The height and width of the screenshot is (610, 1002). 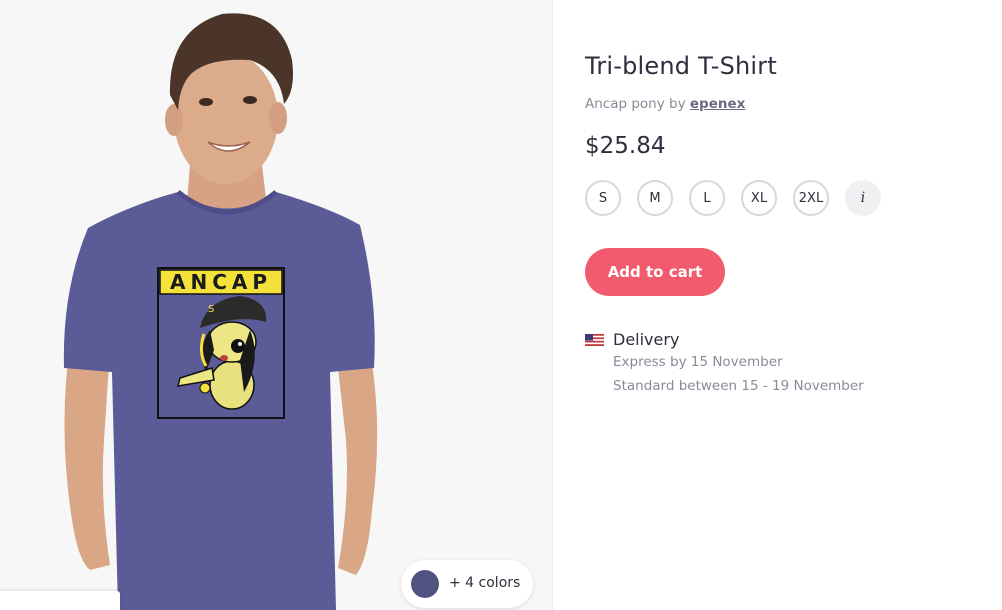 What do you see at coordinates (863, 198) in the screenshot?
I see `size-info-icon: i` at bounding box center [863, 198].